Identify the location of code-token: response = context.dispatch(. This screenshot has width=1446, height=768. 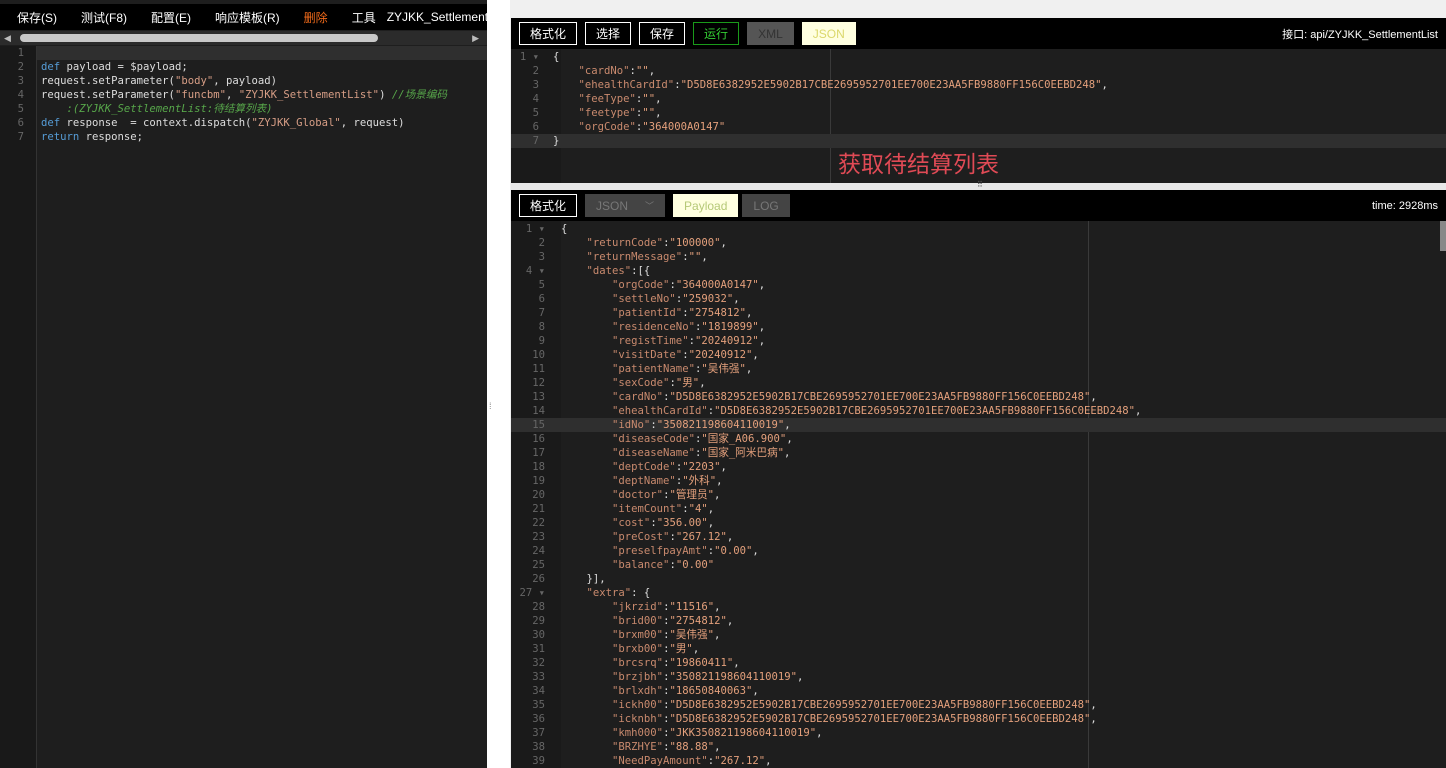
(156, 123).